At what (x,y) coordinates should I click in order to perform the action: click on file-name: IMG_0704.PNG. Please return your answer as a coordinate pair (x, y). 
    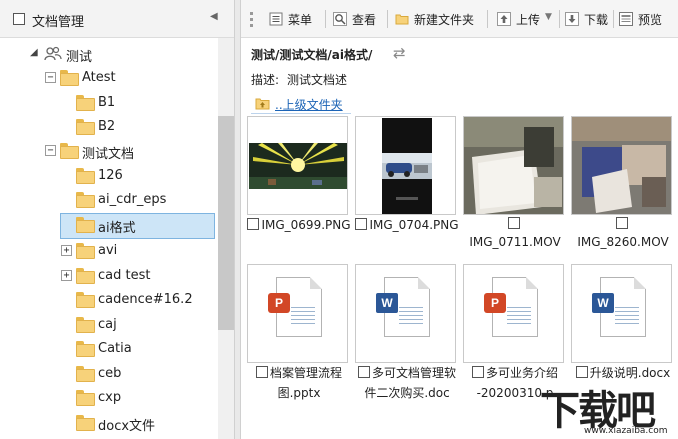
    Looking at the image, I should click on (414, 225).